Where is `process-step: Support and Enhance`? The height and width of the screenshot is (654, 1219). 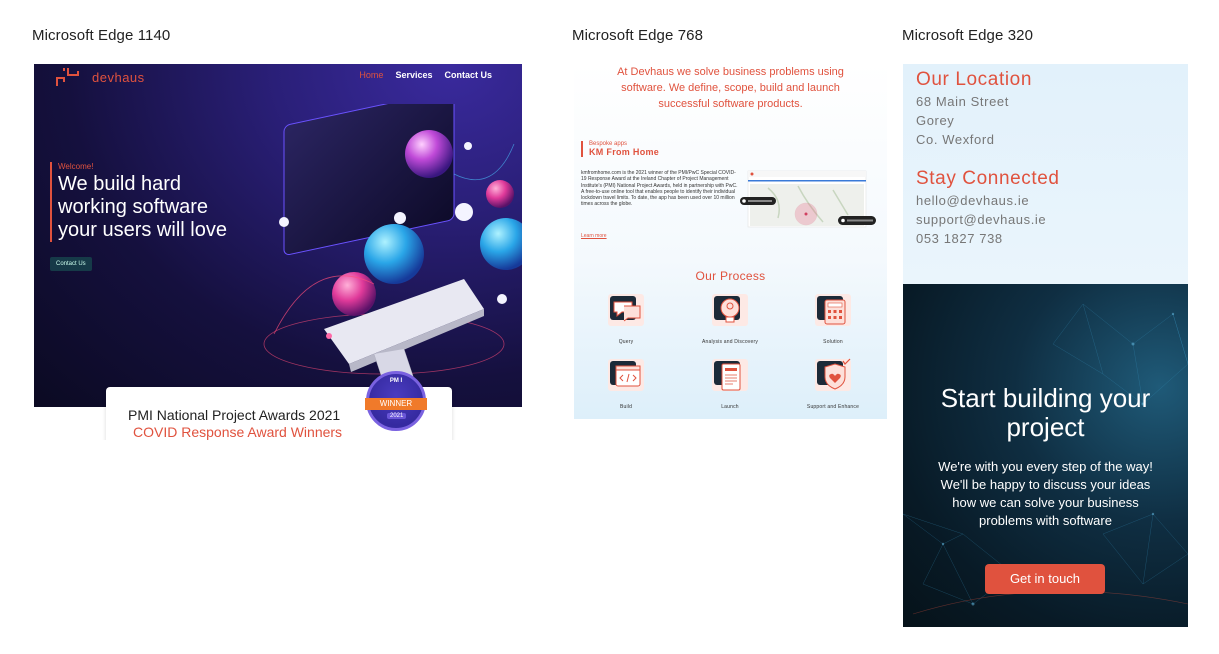
process-step: Support and Enhance is located at coordinates (833, 383).